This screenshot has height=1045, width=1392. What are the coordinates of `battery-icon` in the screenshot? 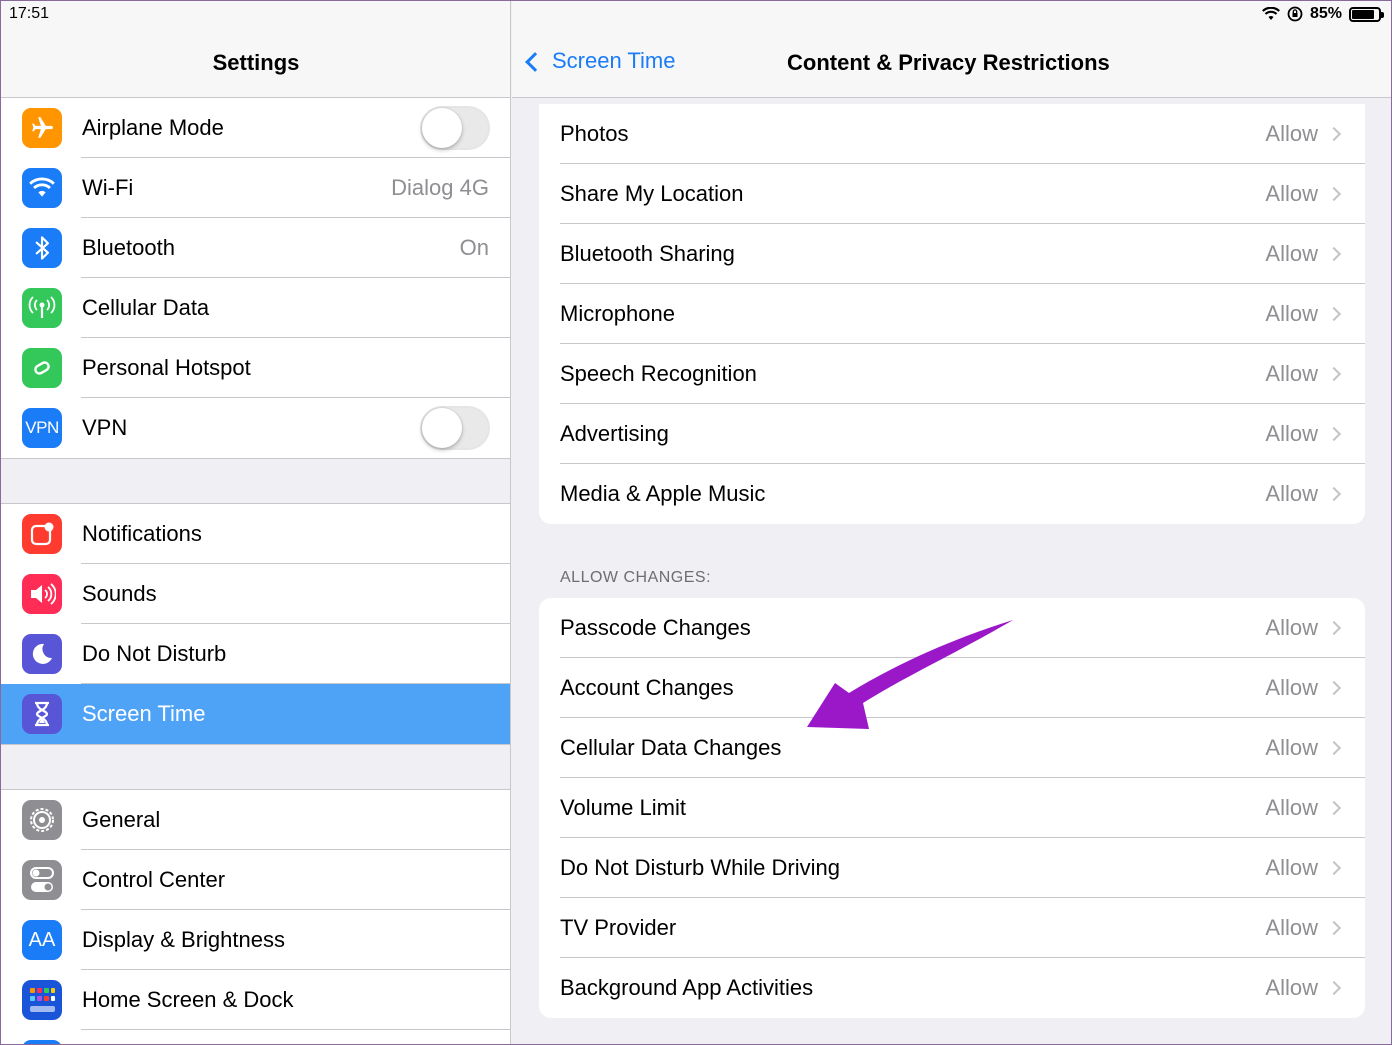 It's located at (1366, 14).